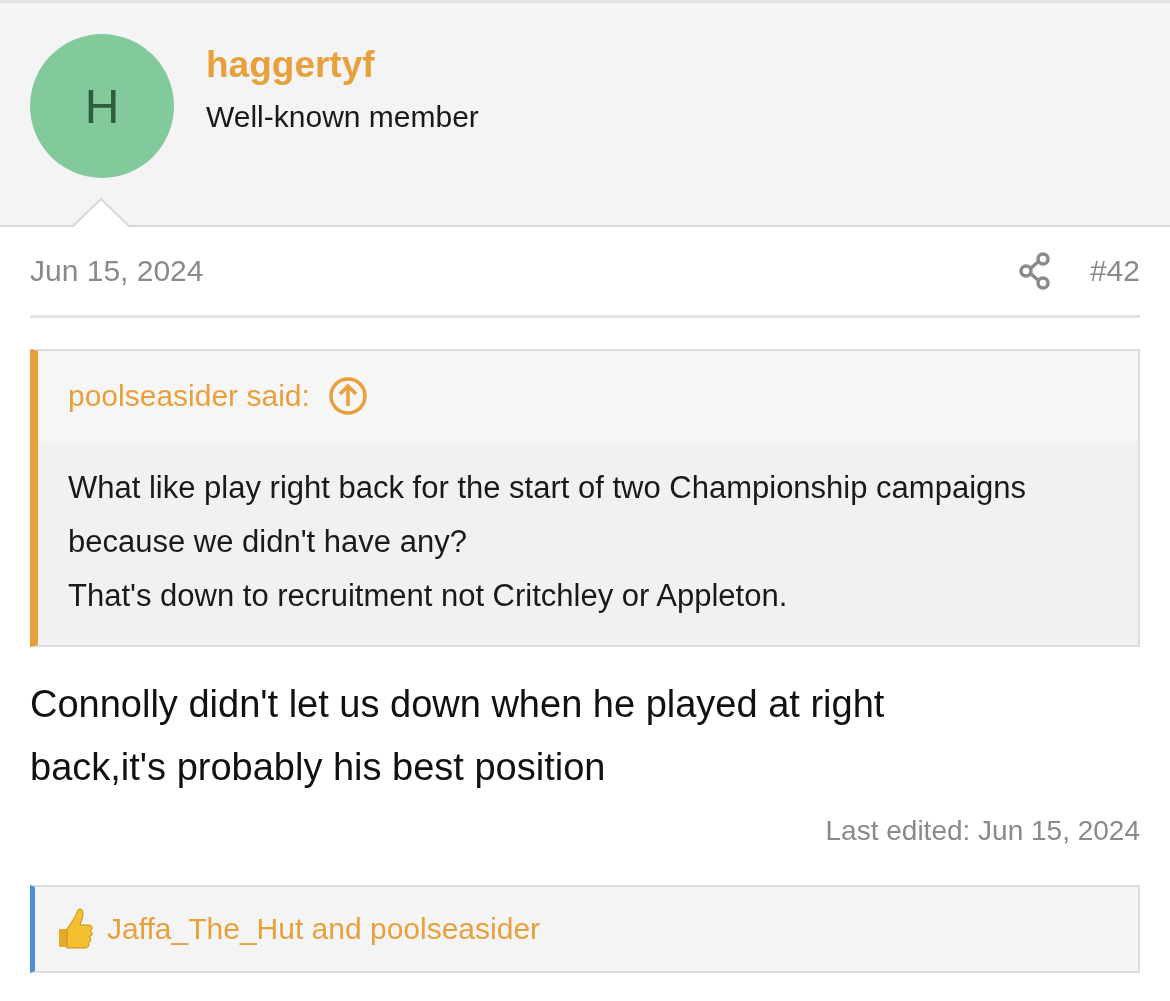 This screenshot has width=1170, height=1001. Describe the element at coordinates (1034, 271) in the screenshot. I see `share-icon` at that location.